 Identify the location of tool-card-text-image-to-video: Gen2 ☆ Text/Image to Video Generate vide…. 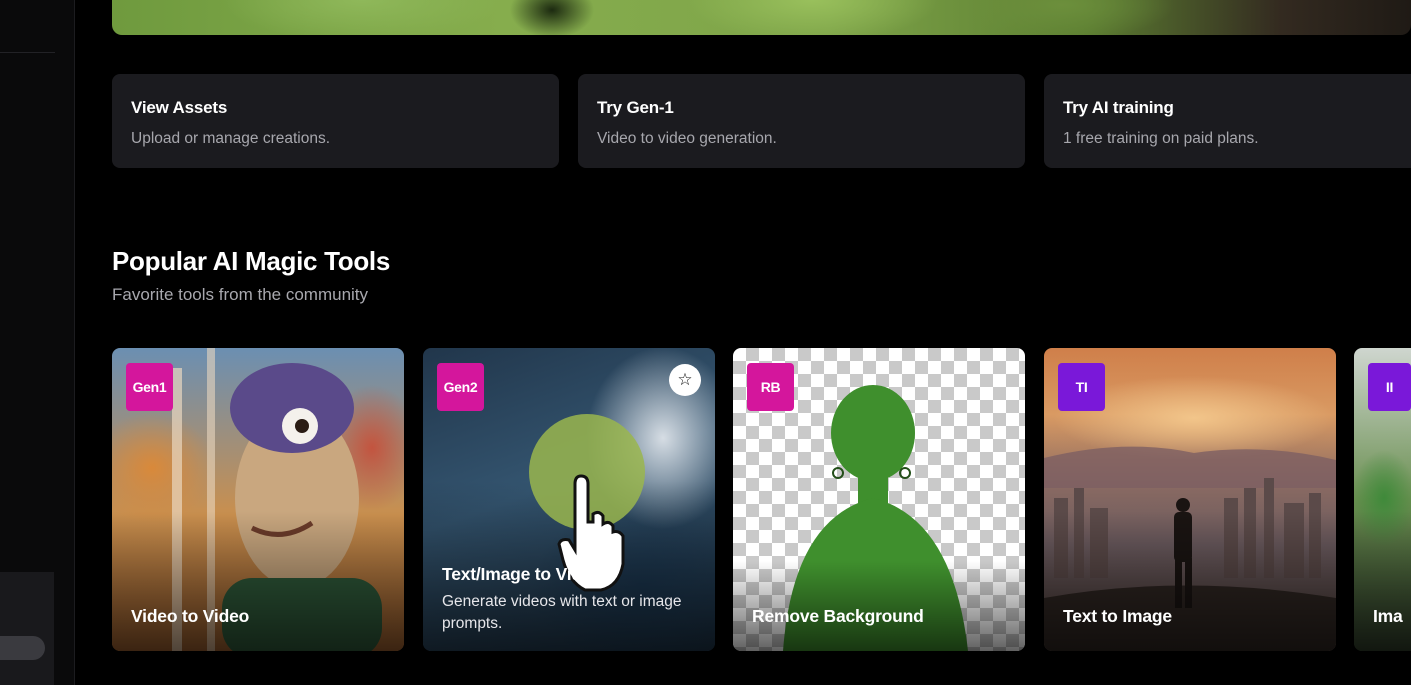
(569, 499).